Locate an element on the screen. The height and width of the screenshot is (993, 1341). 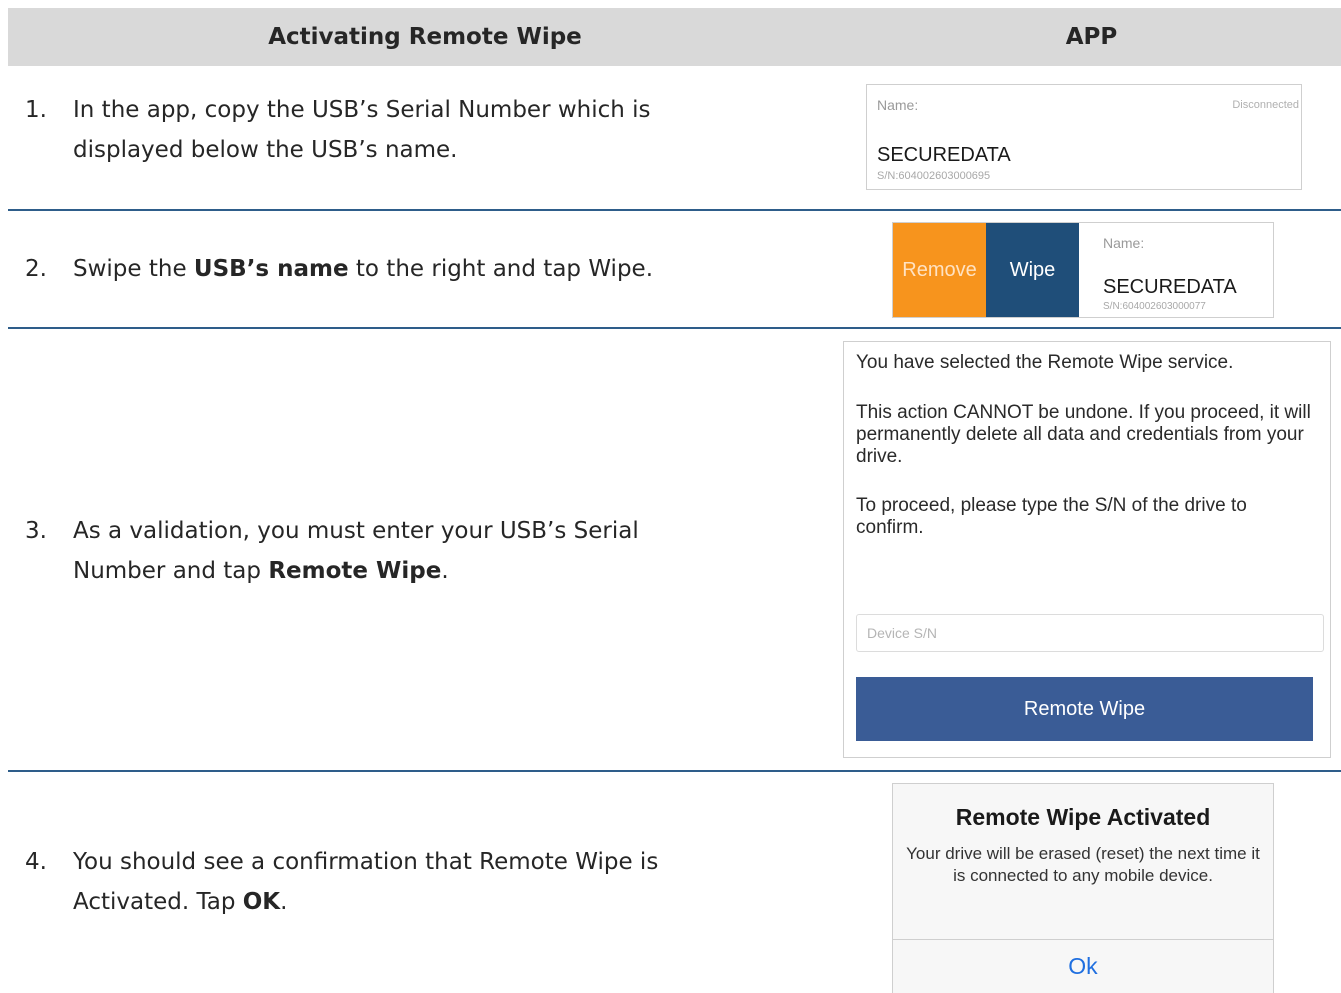
step-number: 3. is located at coordinates (36, 531).